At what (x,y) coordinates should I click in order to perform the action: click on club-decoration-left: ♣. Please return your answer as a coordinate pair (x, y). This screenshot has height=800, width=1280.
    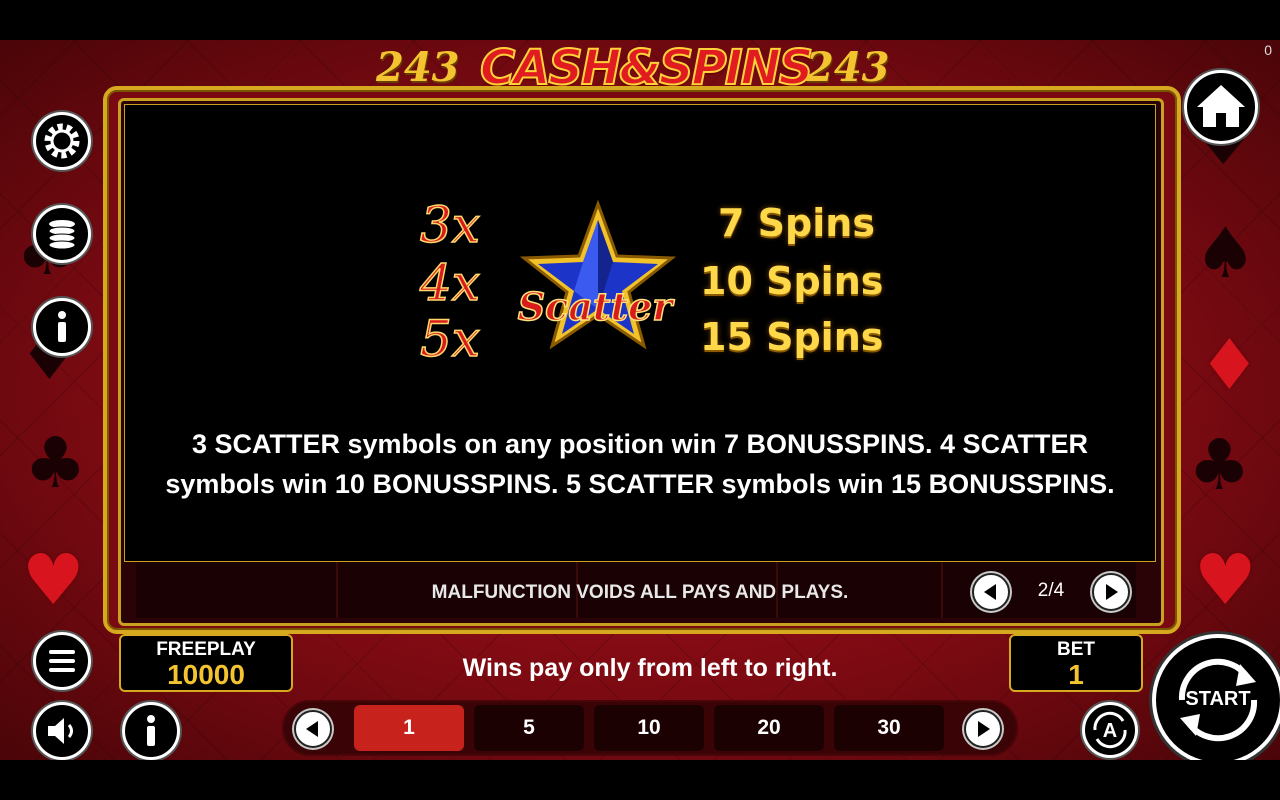
    Looking at the image, I should click on (55, 463).